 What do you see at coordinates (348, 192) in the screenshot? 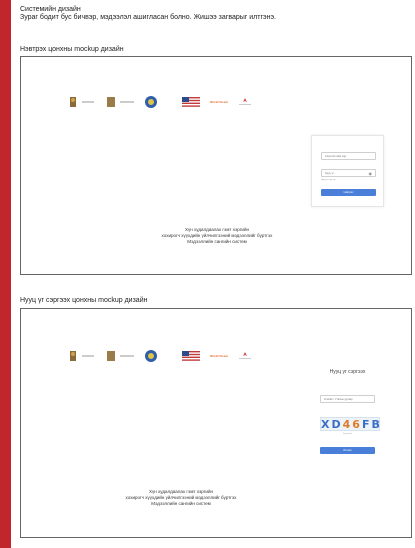
I see `login-button: Нэвтрэх` at bounding box center [348, 192].